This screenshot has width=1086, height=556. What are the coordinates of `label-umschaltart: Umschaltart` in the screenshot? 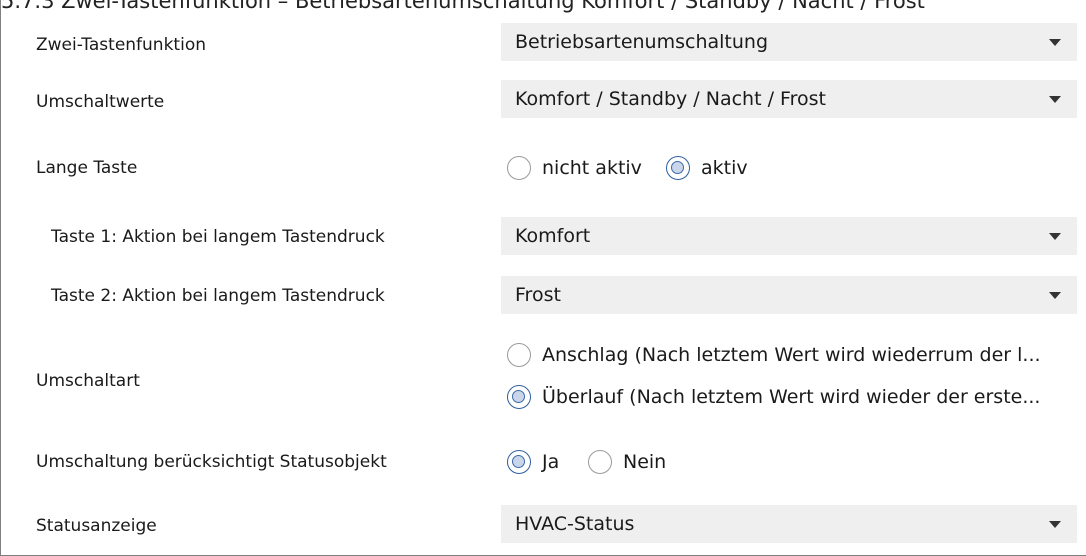 It's located at (88, 381).